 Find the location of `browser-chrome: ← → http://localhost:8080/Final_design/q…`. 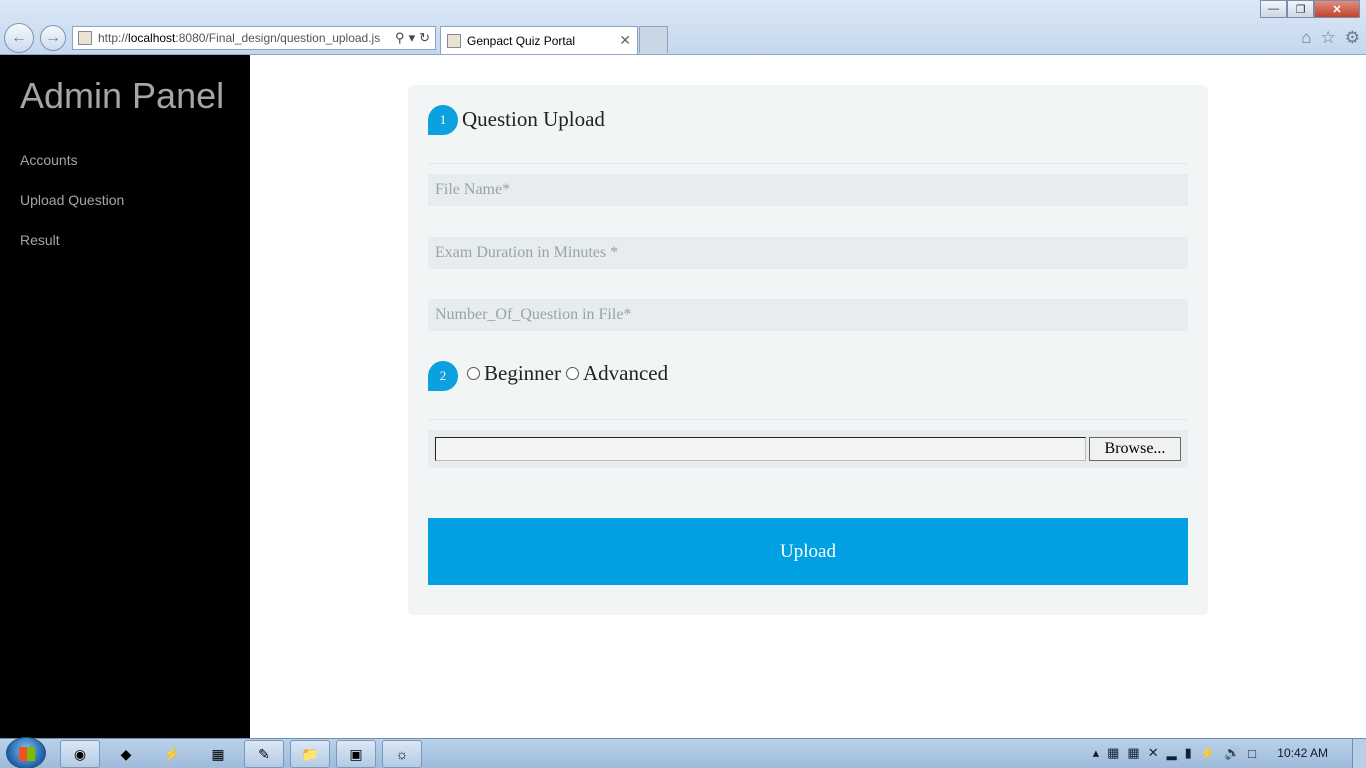

browser-chrome: ← → http://localhost:8080/Final_design/q… is located at coordinates (683, 27).